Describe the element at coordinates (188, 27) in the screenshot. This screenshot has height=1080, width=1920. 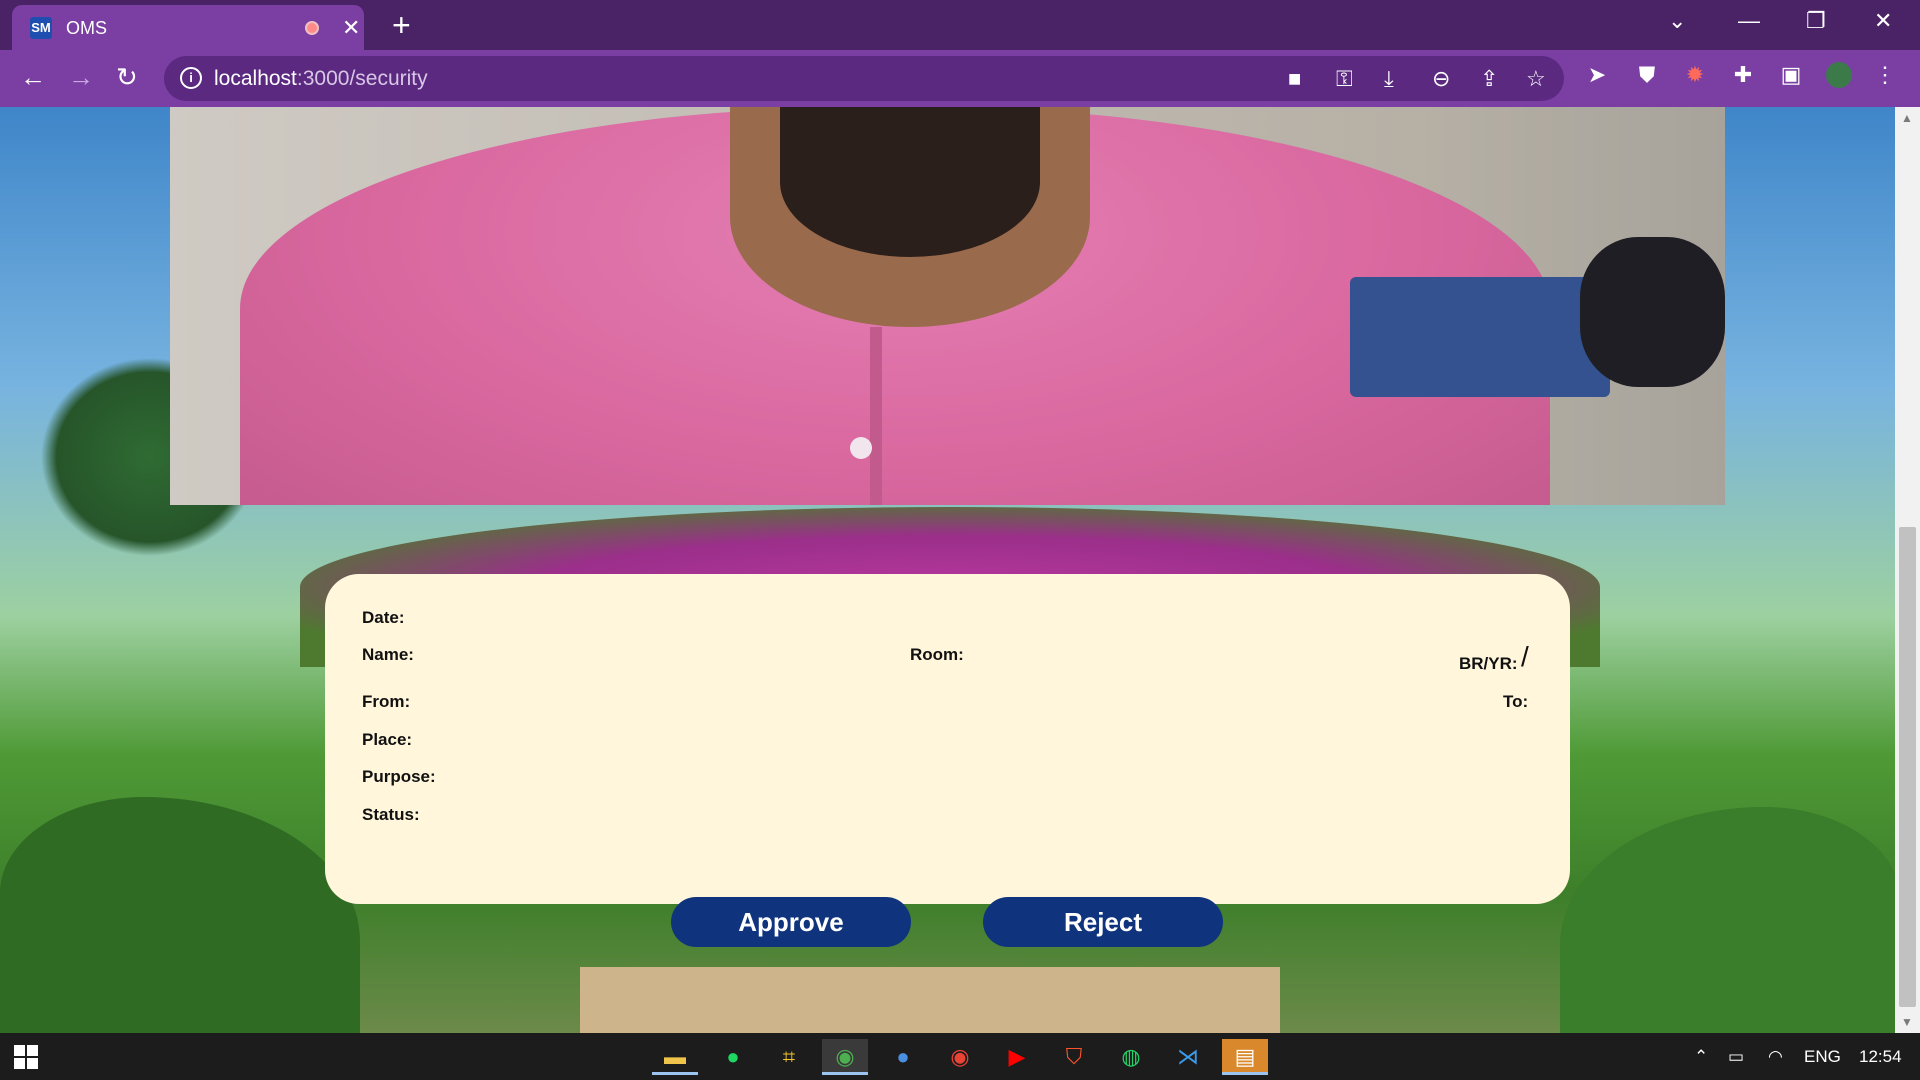
I see `browser-tab: SM OMS ✕` at that location.